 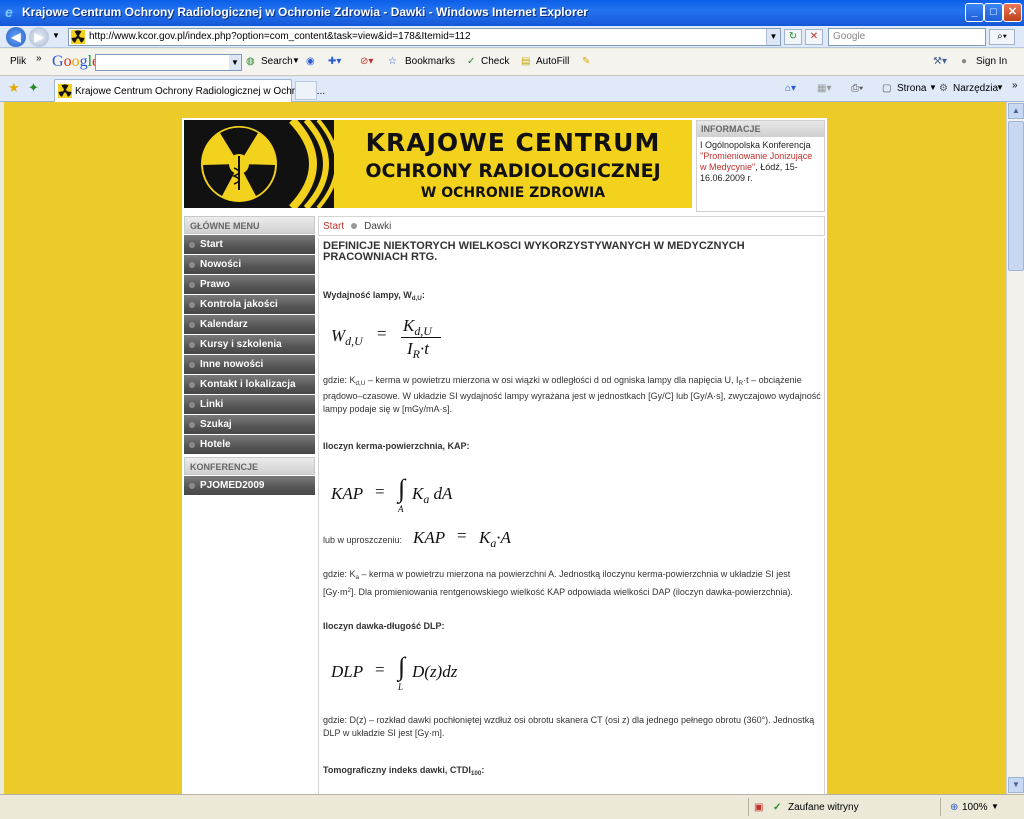 What do you see at coordinates (232, 485) in the screenshot?
I see `menu-item-label: PJOMED2009` at bounding box center [232, 485].